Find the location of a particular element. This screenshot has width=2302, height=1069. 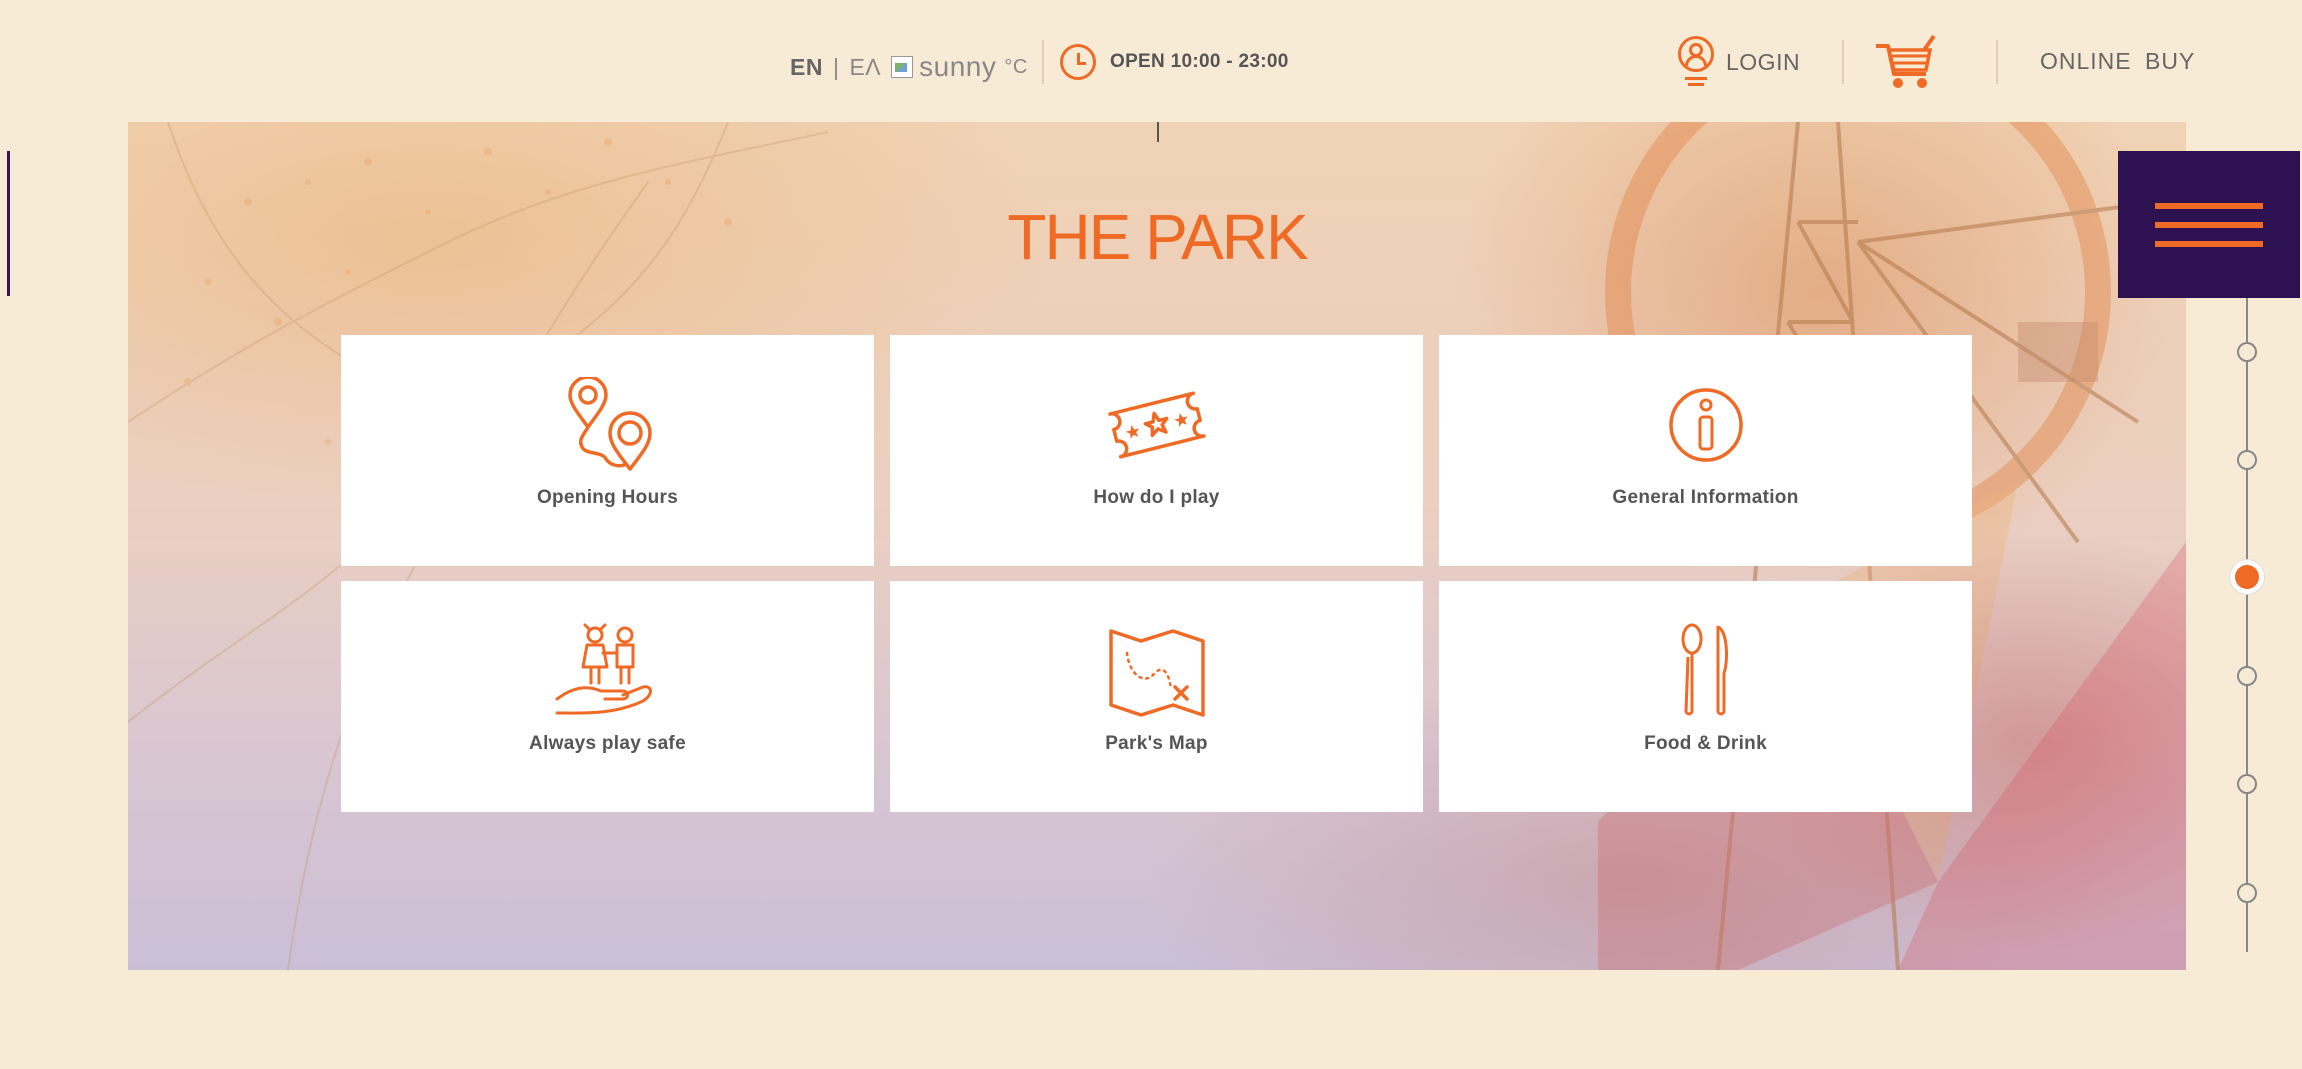

card-how-do-i-play: How do I play is located at coordinates (1156, 450).